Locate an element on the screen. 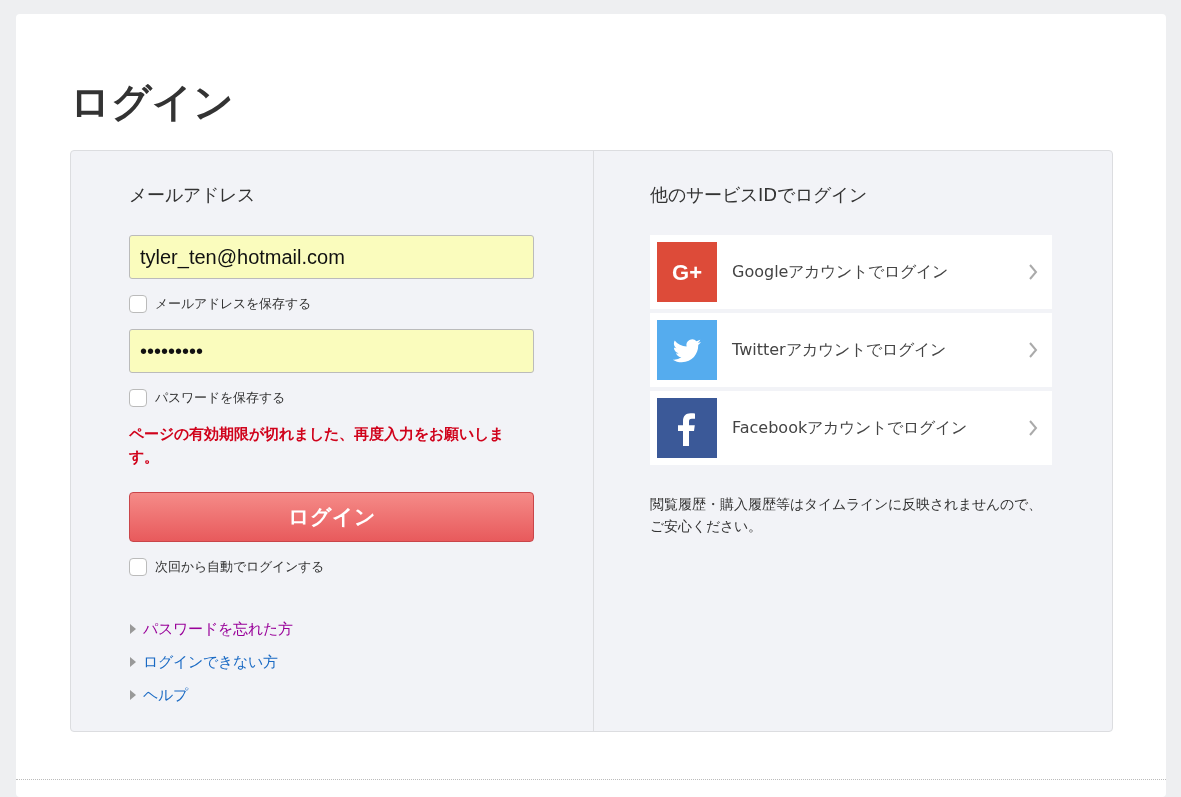  error-message: ページの有効期限が切れました、再度入力をお願いします。 is located at coordinates (317, 446).